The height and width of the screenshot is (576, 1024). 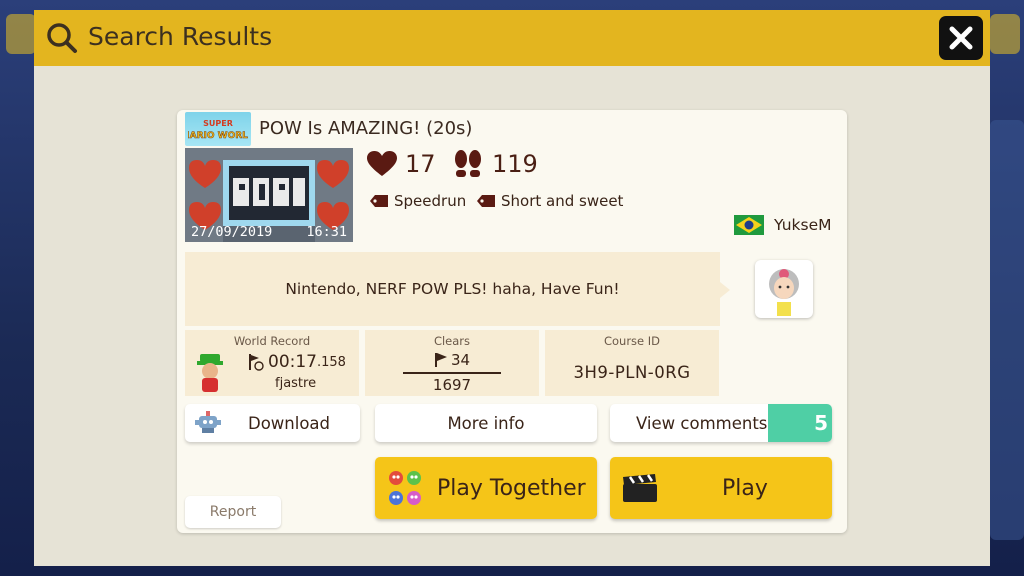 What do you see at coordinates (702, 423) in the screenshot?
I see `view-comments-label: View comments` at bounding box center [702, 423].